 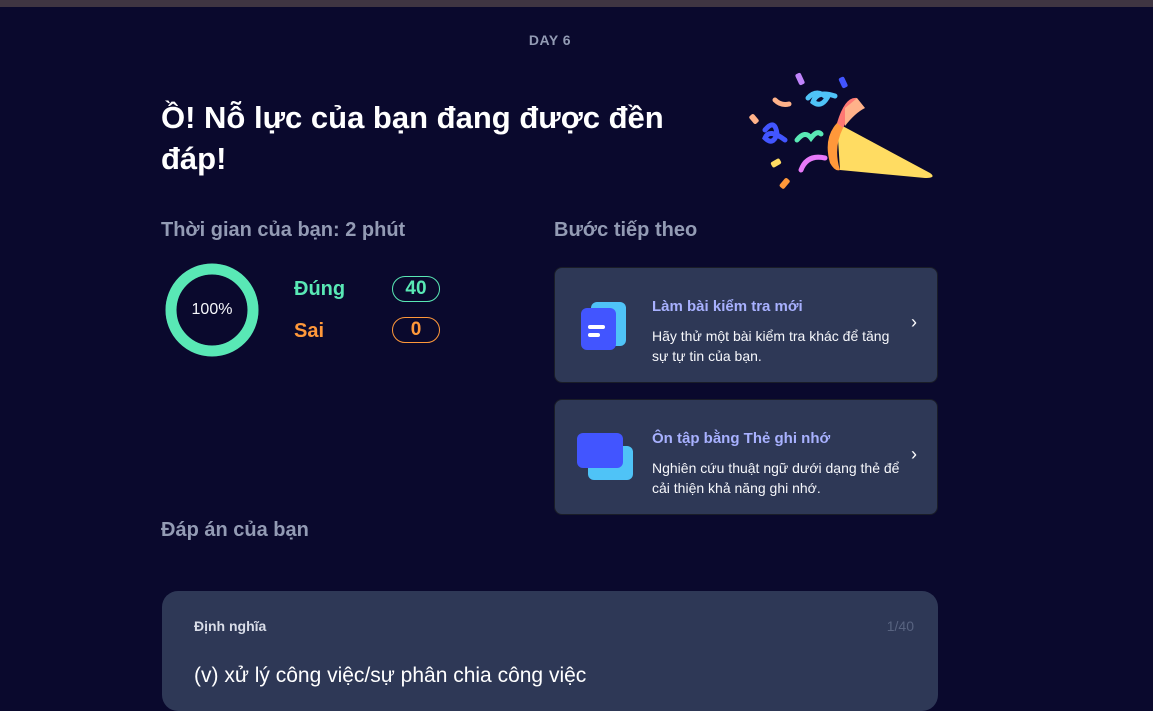 I want to click on answers-title: Đáp án của bạn, so click(x=235, y=530).